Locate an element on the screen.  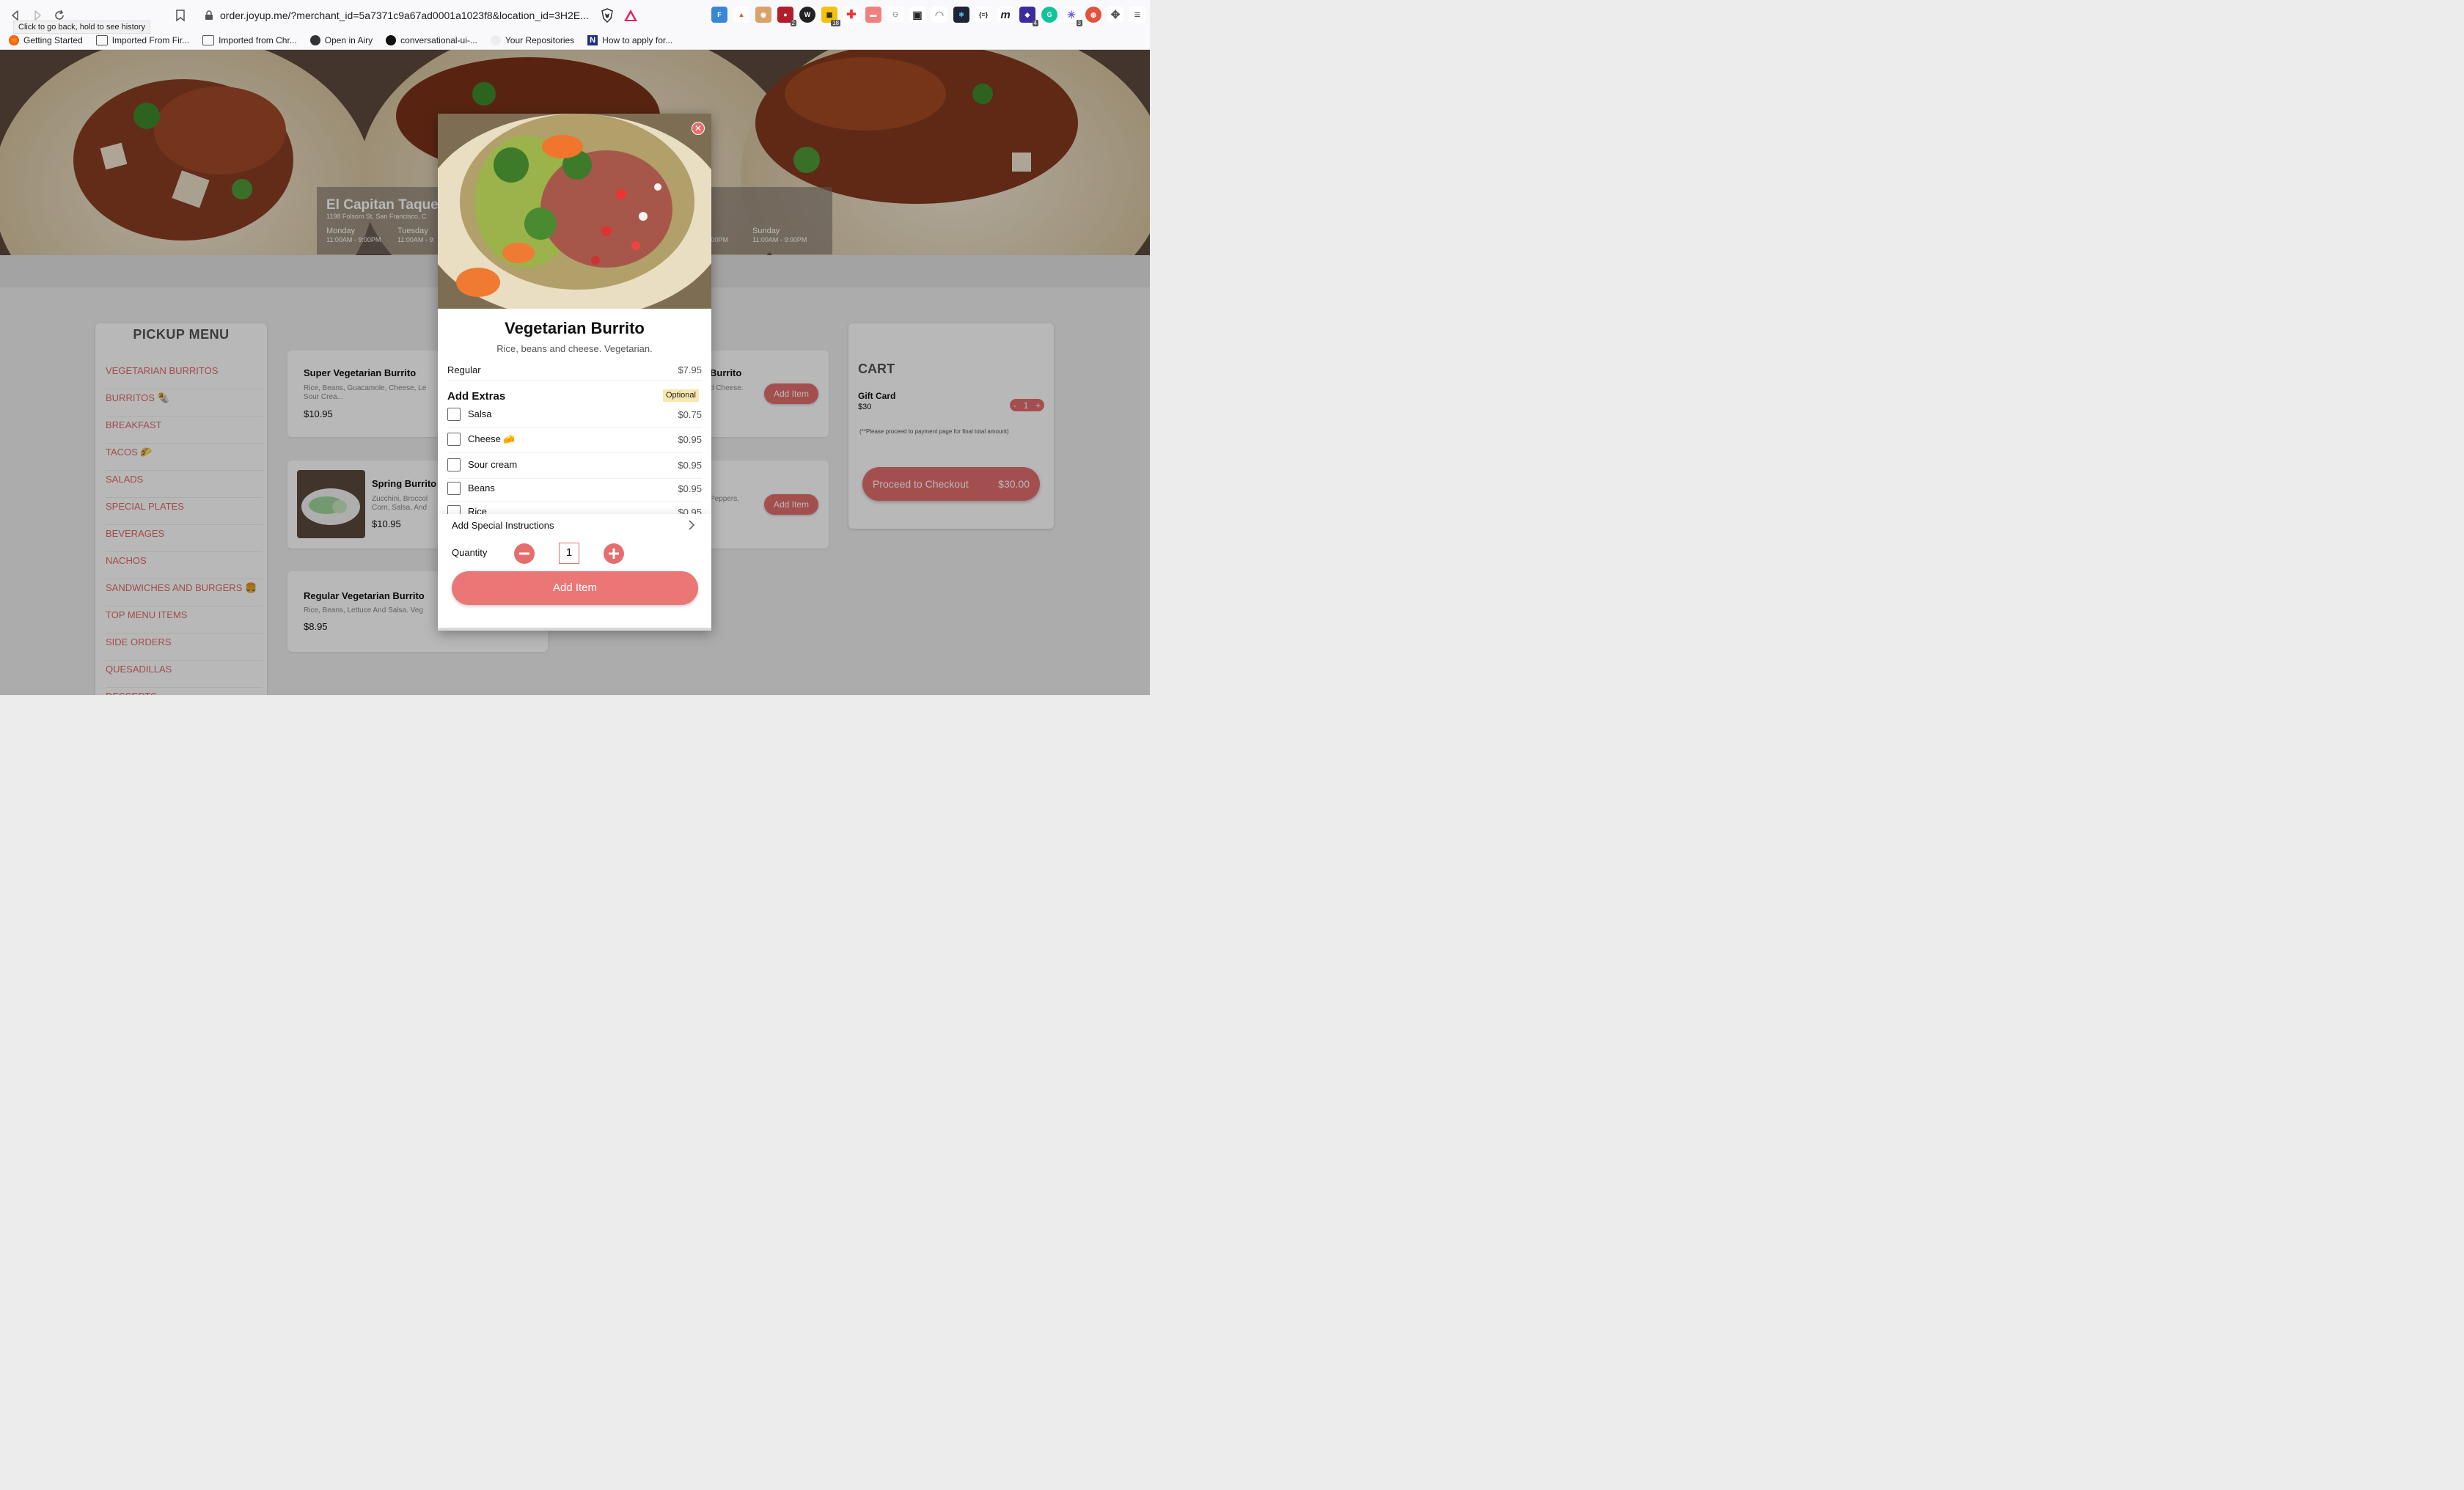
back-tooltip: Click to go back, hold to see history is located at coordinates (82, 27).